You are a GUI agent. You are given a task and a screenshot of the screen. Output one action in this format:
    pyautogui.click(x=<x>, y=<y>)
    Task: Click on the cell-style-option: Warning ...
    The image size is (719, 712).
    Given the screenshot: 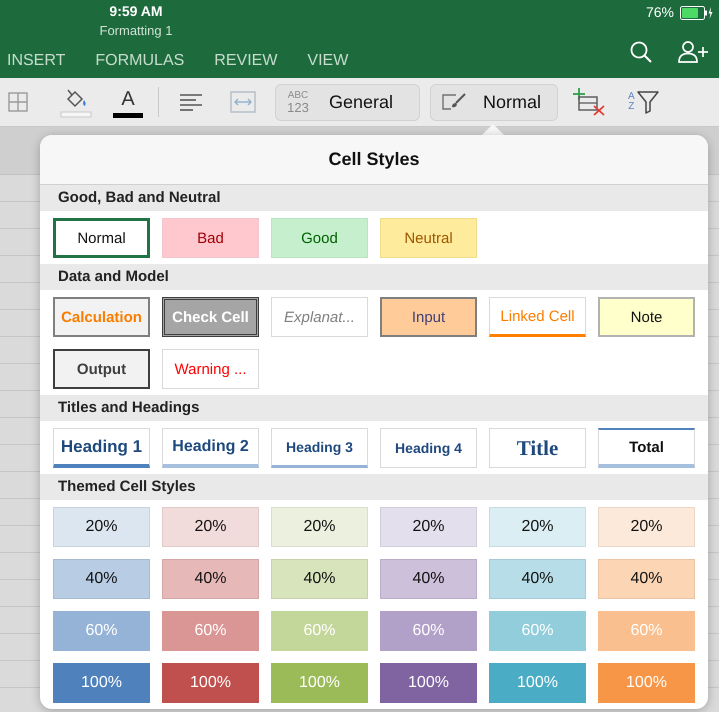 What is the action you would take?
    pyautogui.click(x=210, y=369)
    